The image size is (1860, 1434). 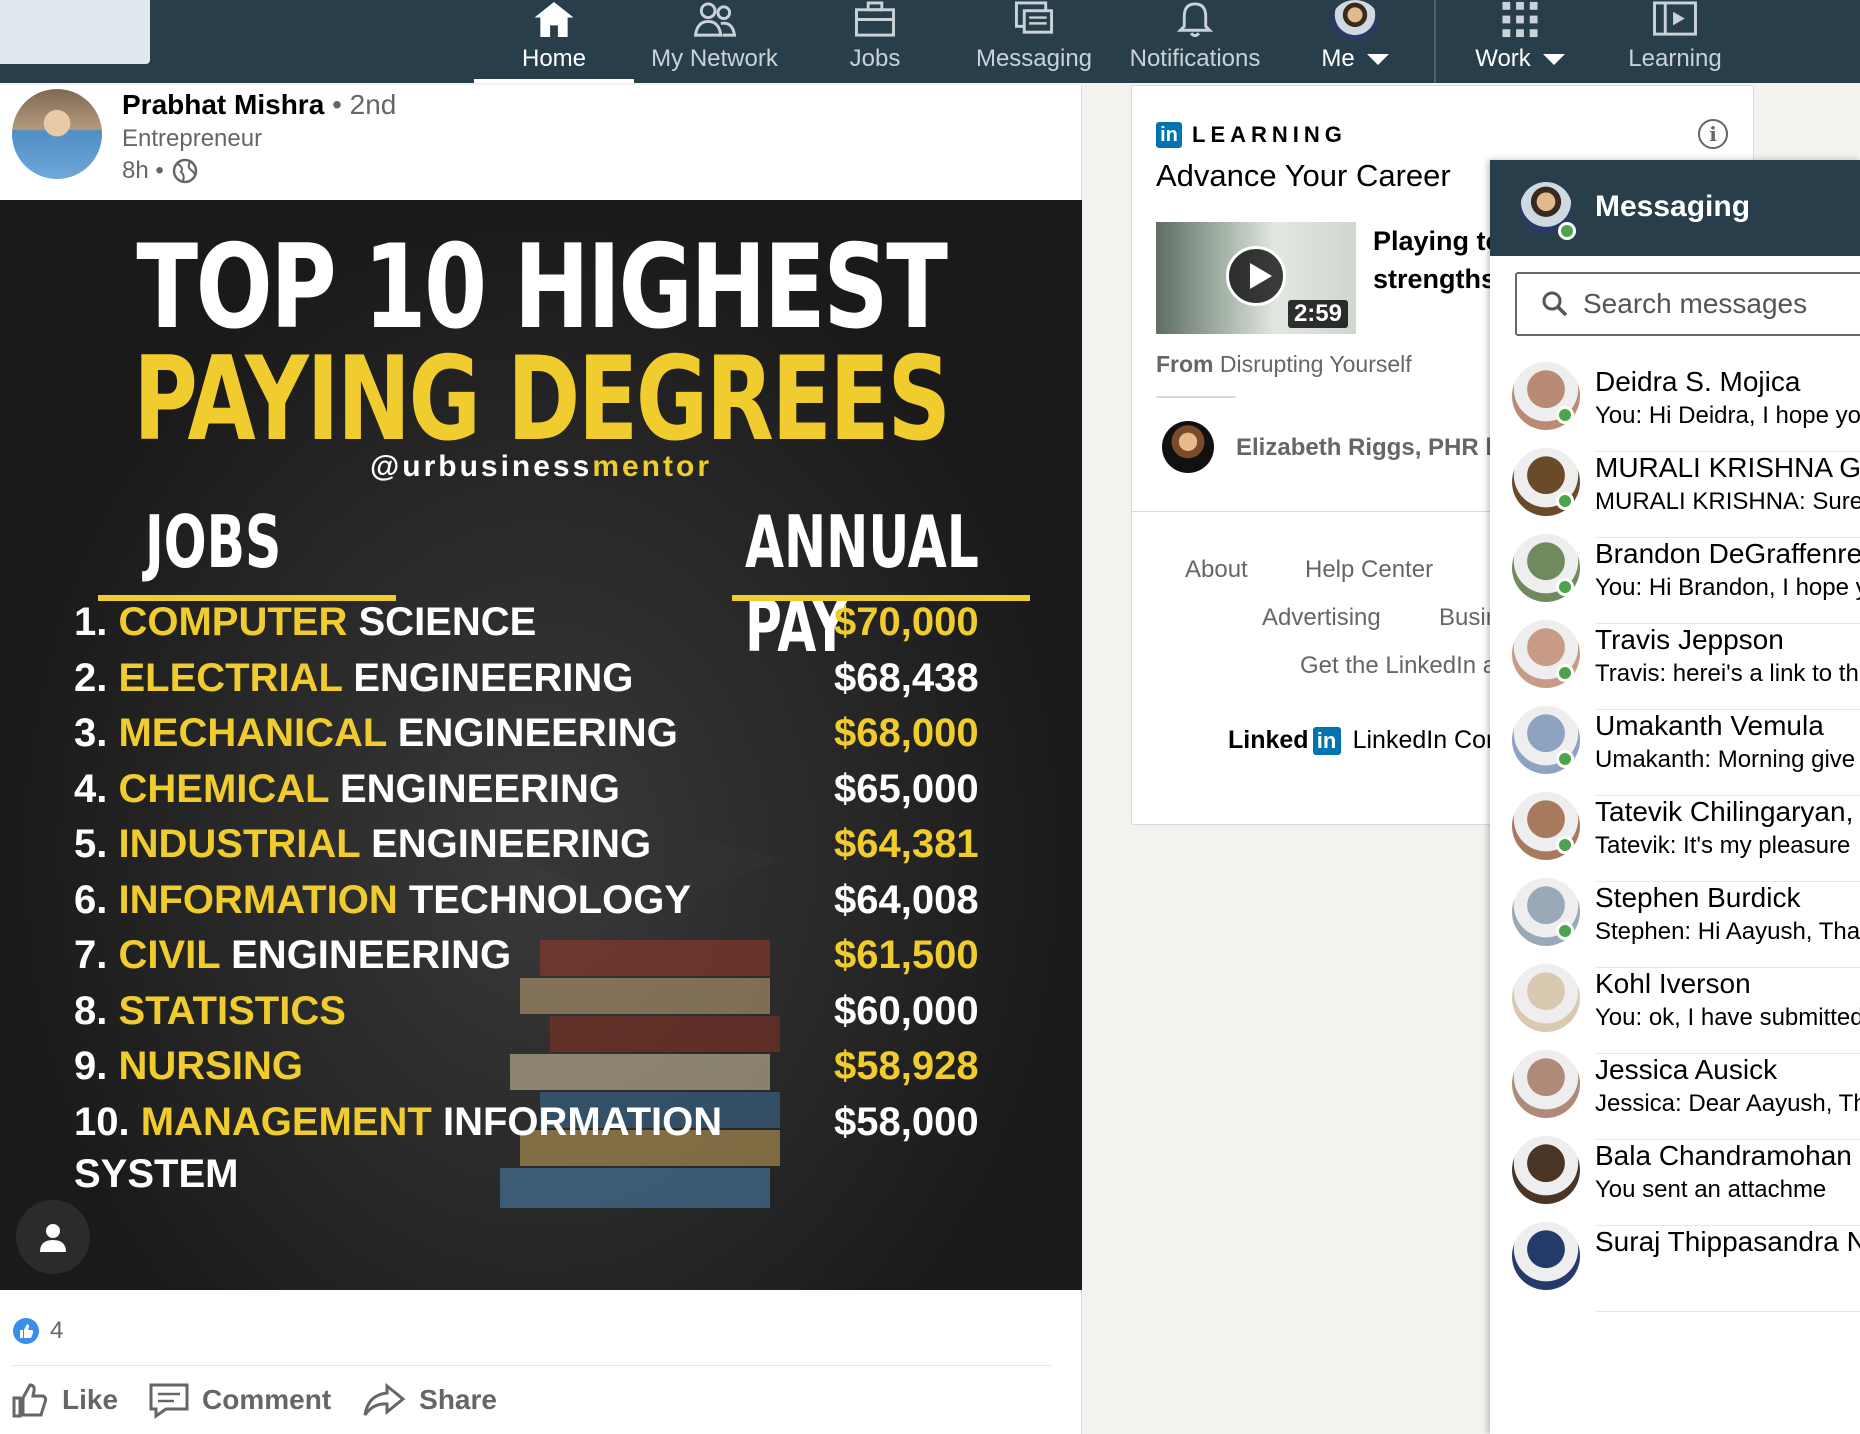 I want to click on share-label: Share, so click(x=458, y=1399).